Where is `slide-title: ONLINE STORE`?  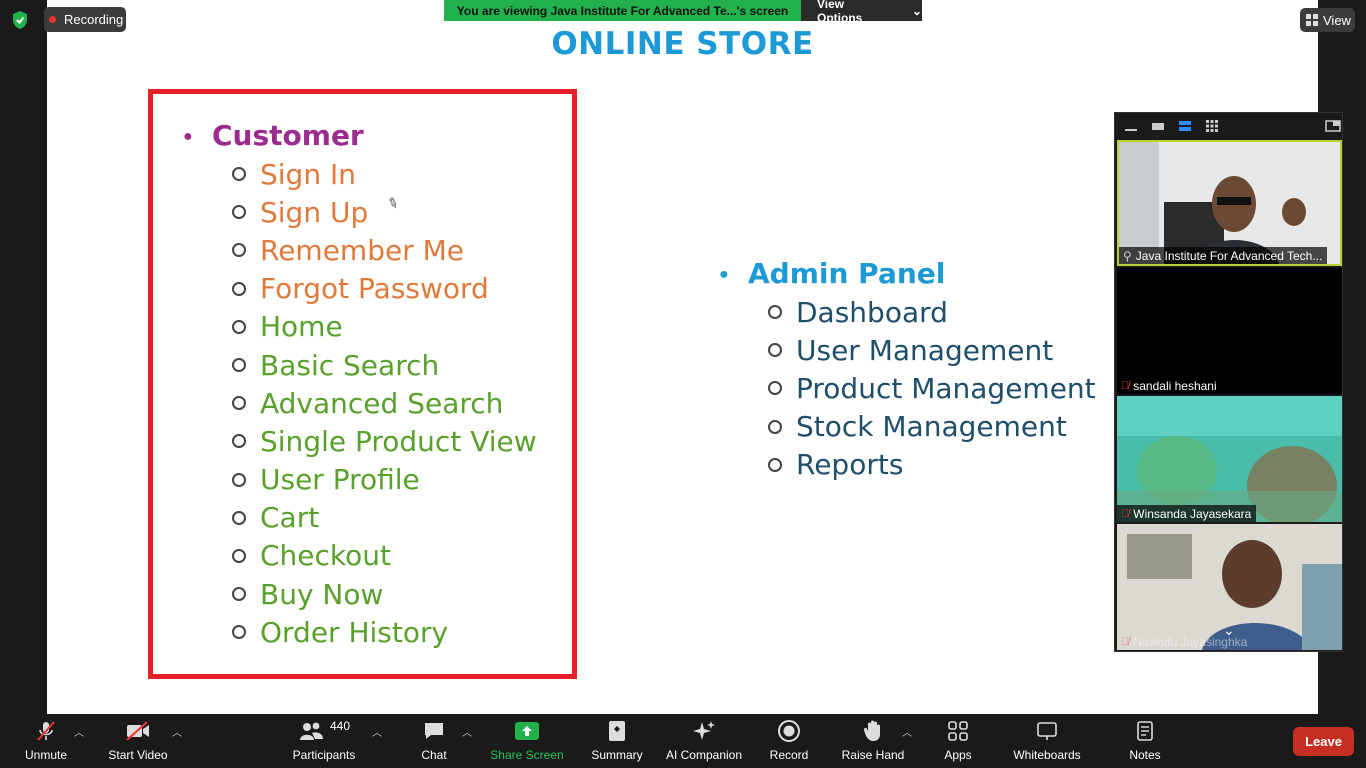
slide-title: ONLINE STORE is located at coordinates (682, 44).